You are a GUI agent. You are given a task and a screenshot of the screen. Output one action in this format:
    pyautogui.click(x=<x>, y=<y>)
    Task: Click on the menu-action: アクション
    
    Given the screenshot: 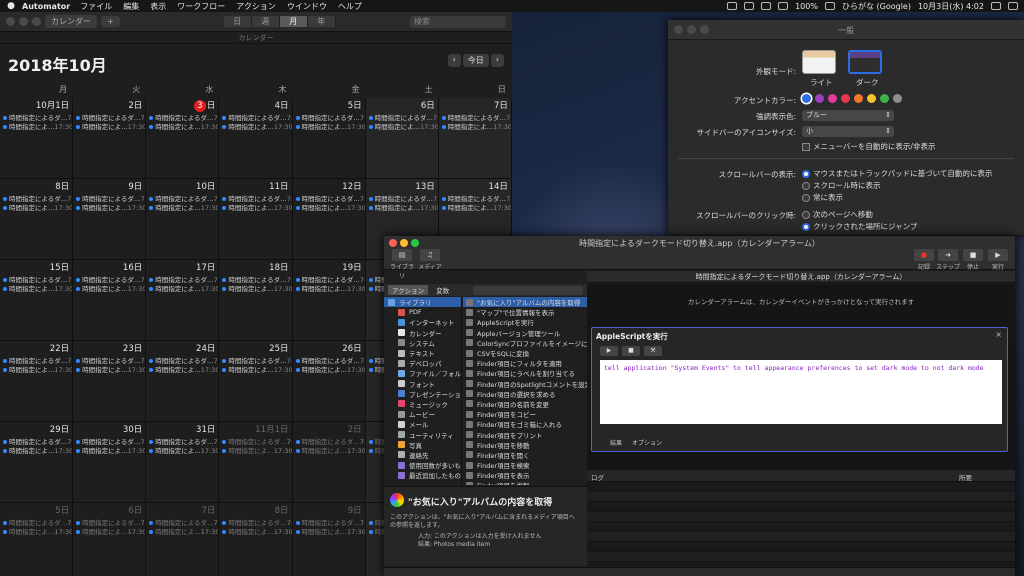 What is the action you would take?
    pyautogui.click(x=256, y=6)
    